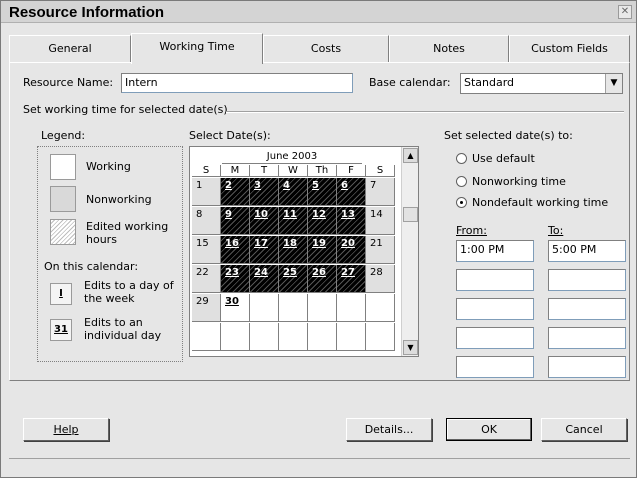 The width and height of the screenshot is (637, 478). Describe the element at coordinates (471, 230) in the screenshot. I see `from-label: From:` at that location.